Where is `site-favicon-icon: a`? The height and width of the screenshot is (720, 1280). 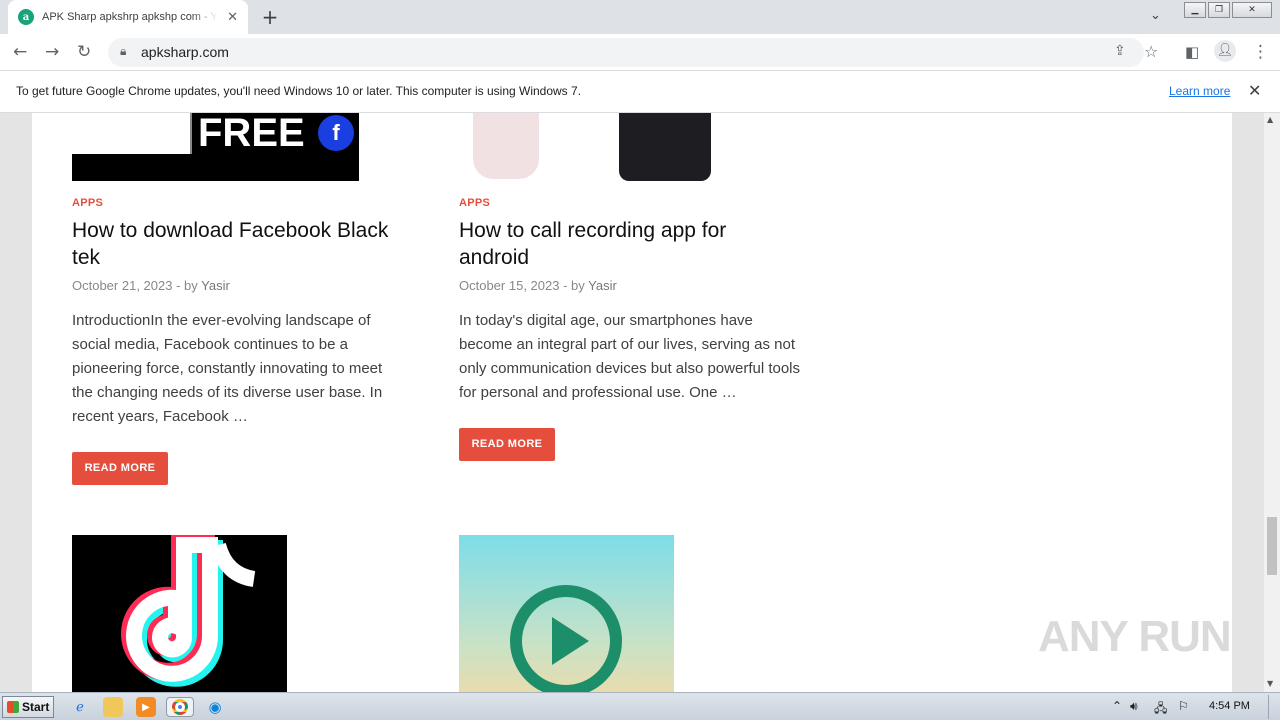
site-favicon-icon: a is located at coordinates (26, 17).